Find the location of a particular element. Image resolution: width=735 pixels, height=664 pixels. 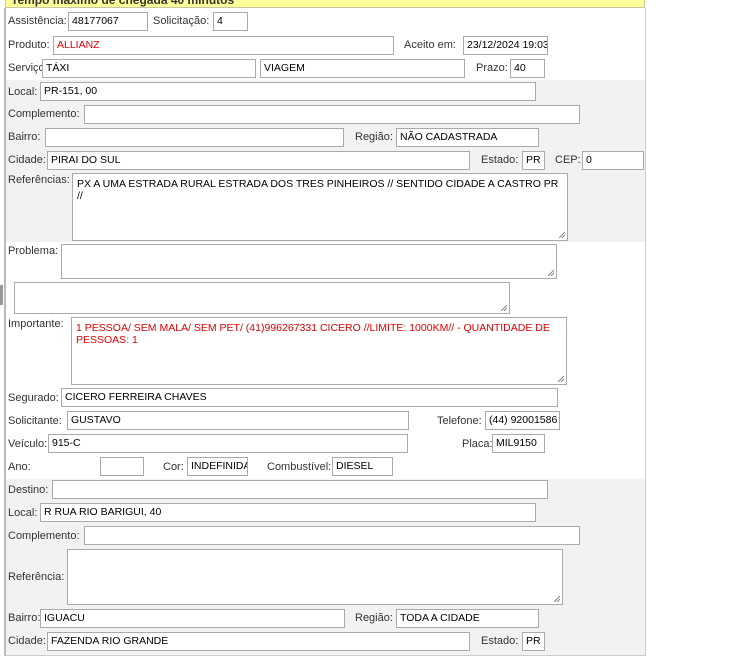

destino-cidade-field: FAZENDA RIO GRANDE is located at coordinates (258, 641).